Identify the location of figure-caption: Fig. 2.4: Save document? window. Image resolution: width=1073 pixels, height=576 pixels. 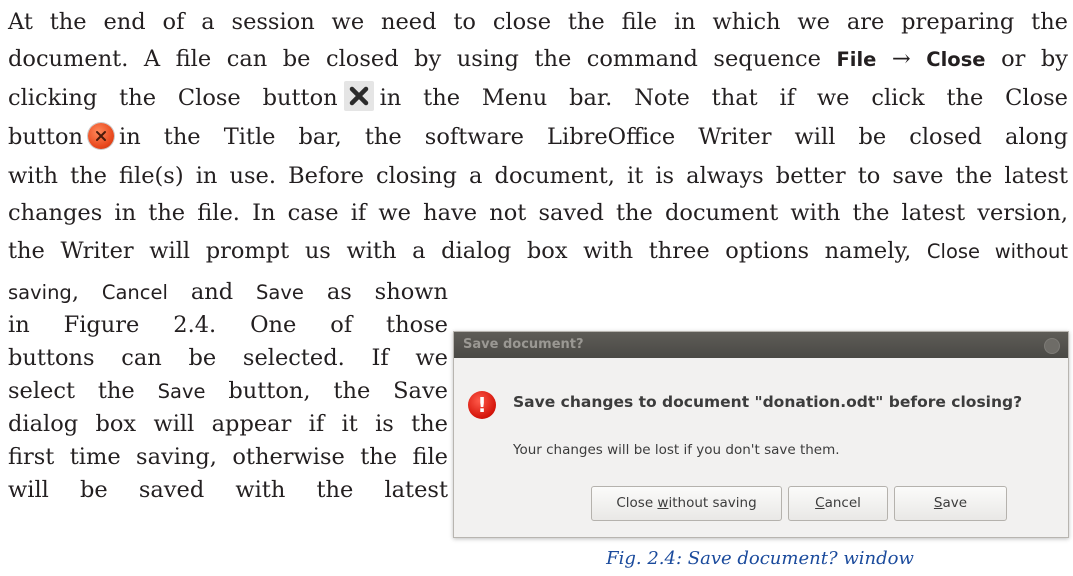
(760, 558).